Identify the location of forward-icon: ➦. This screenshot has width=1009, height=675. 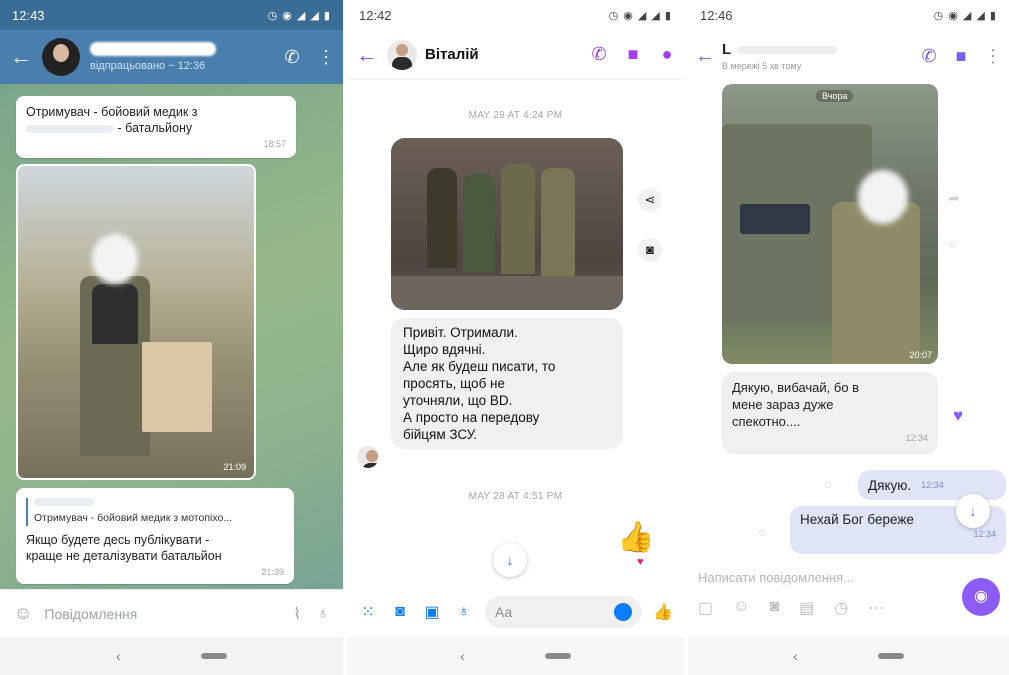
(954, 198).